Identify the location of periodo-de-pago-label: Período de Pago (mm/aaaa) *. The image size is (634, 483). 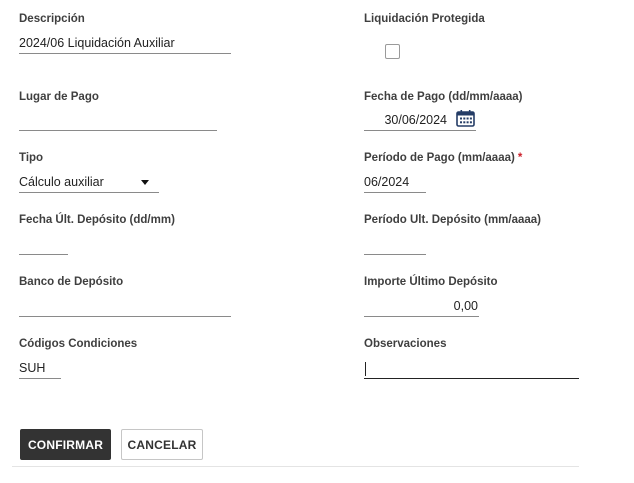
(443, 158).